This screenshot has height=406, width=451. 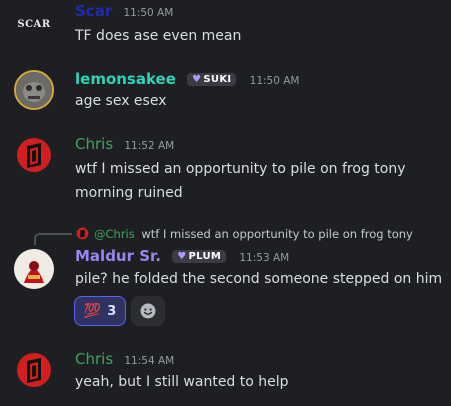 I want to click on timestamp: 11:53 AM, so click(x=264, y=258).